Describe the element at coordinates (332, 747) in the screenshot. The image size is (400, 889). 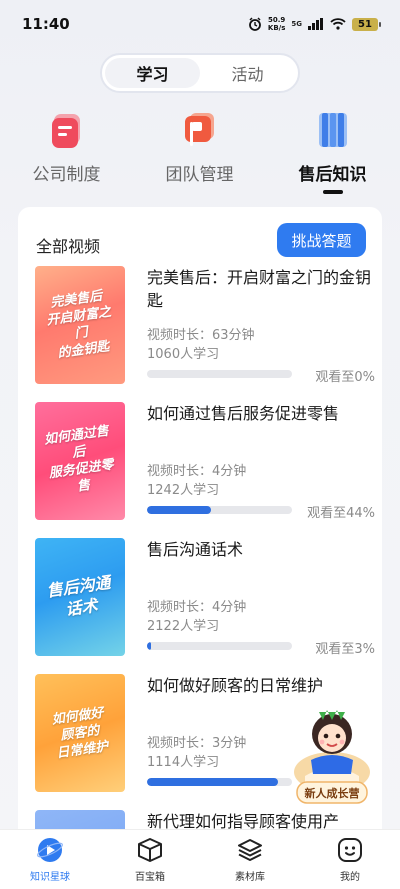
I see `newcomer-camp-badge: 新人成长营` at that location.